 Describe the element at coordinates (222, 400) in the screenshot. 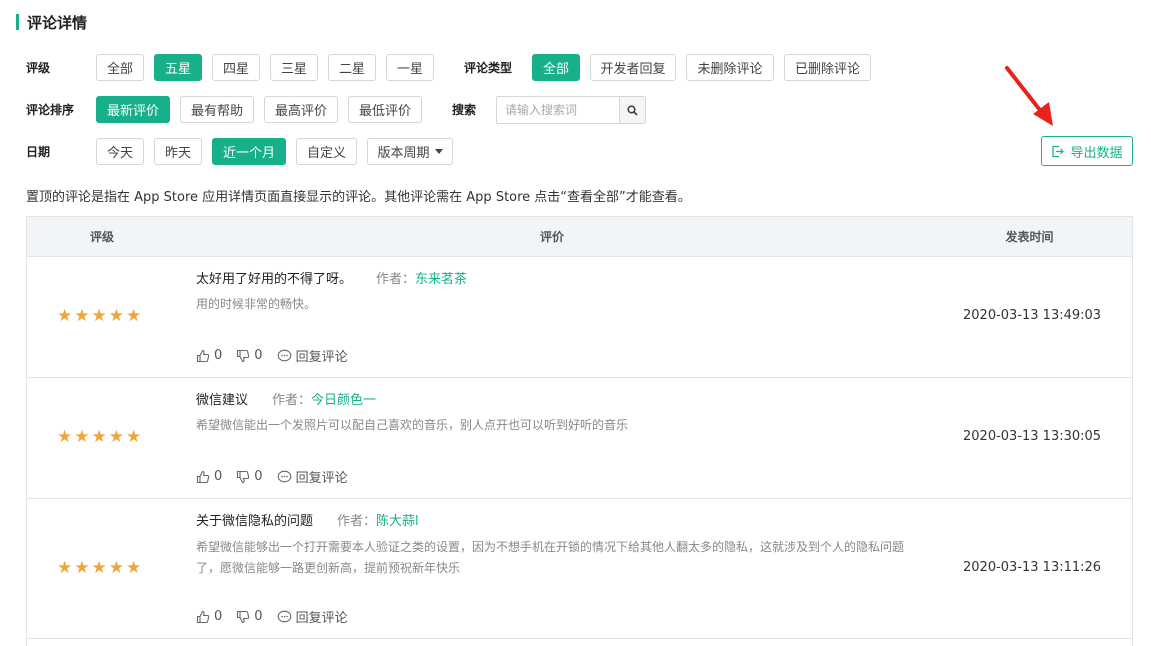

I see `review-title: 微信建议` at that location.